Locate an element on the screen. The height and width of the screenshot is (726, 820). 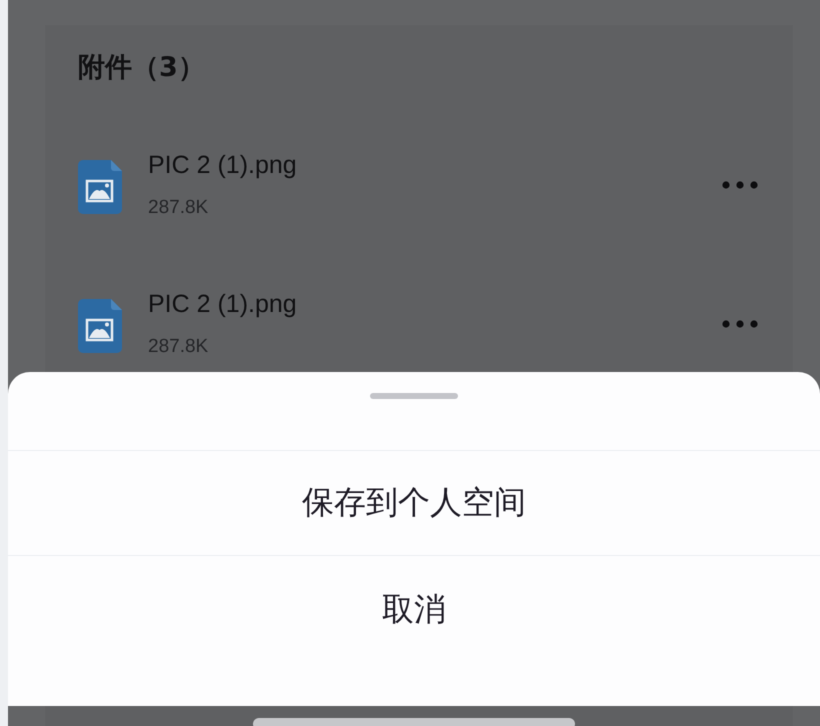
attachments-title: 附件（3） is located at coordinates (141, 68).